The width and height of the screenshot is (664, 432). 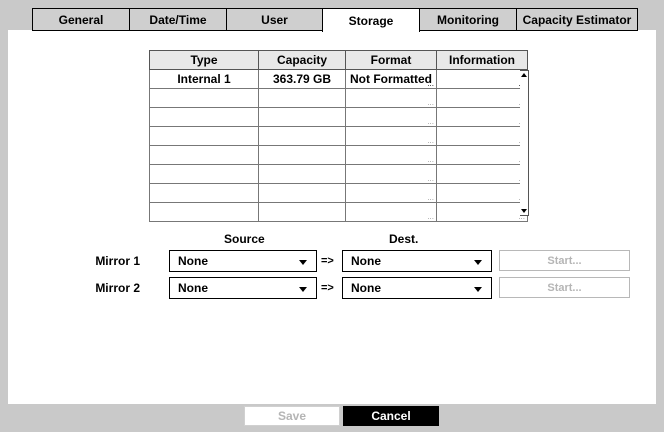 What do you see at coordinates (193, 288) in the screenshot?
I see `mirror-2-source-value: None` at bounding box center [193, 288].